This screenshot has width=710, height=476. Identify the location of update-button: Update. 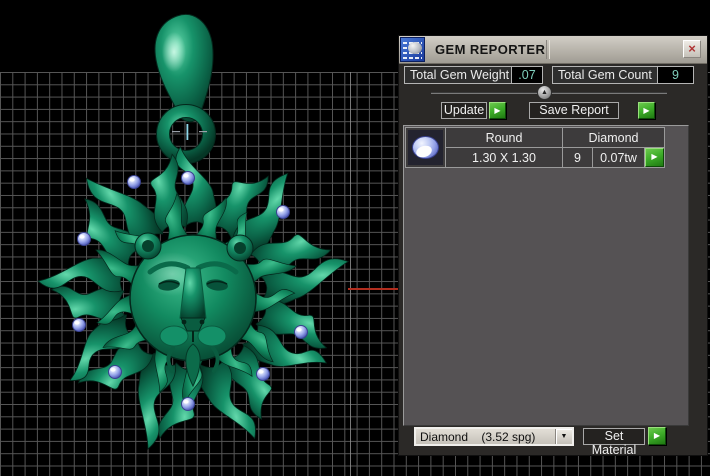
(464, 110).